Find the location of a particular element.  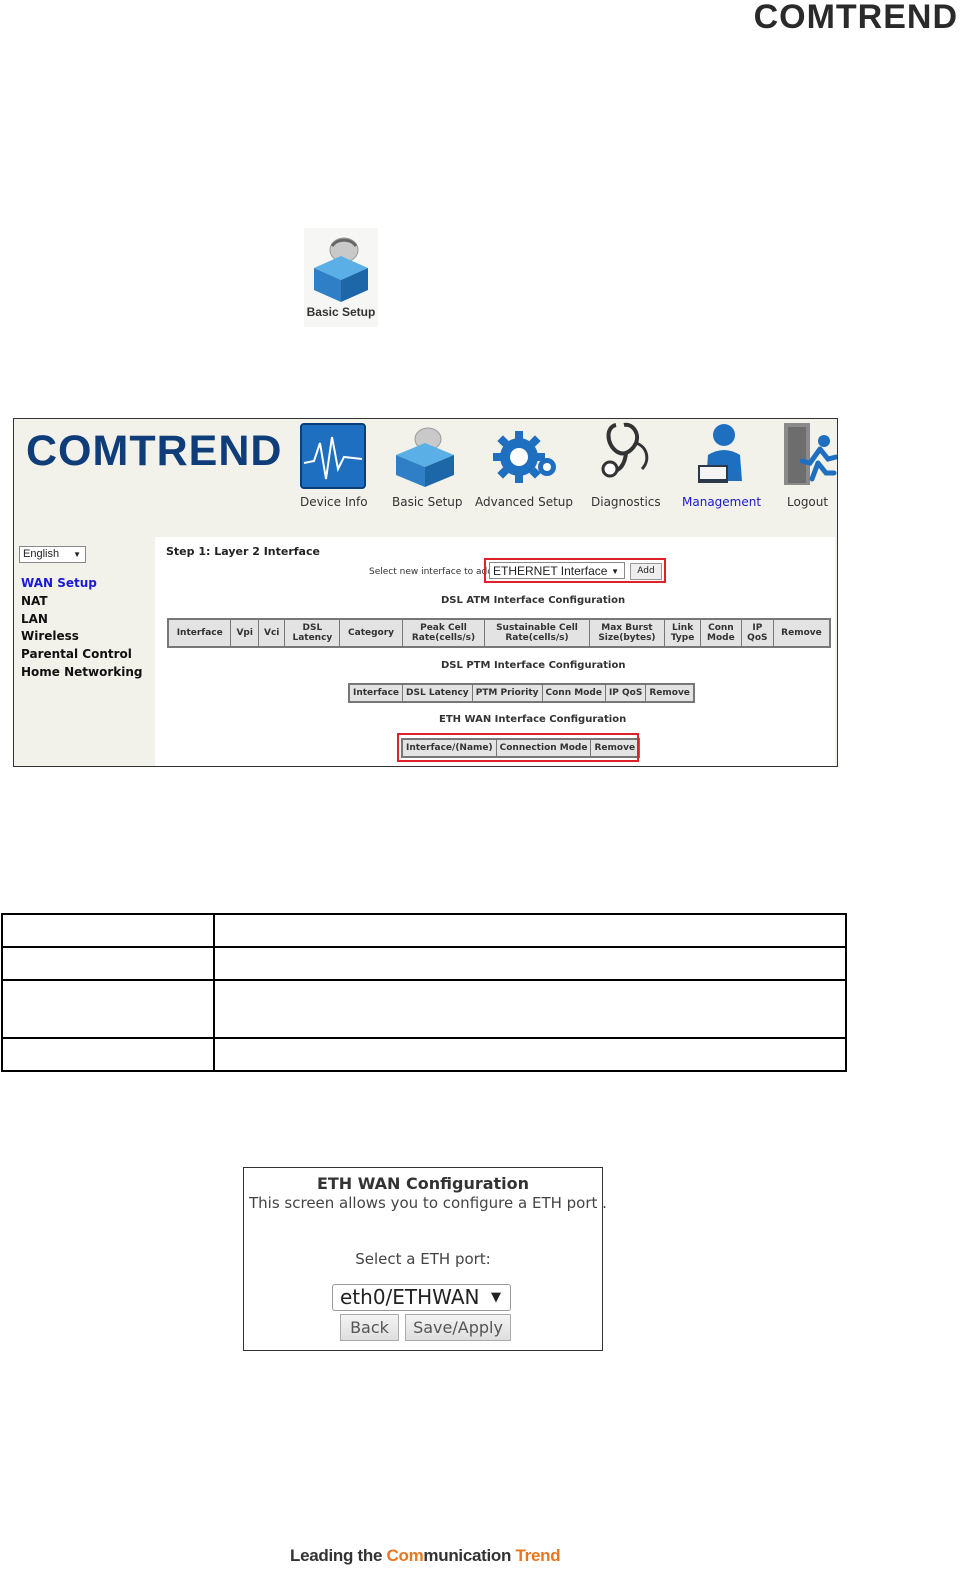

table-header-cell: Max Burst Size(bytes) is located at coordinates (627, 633).